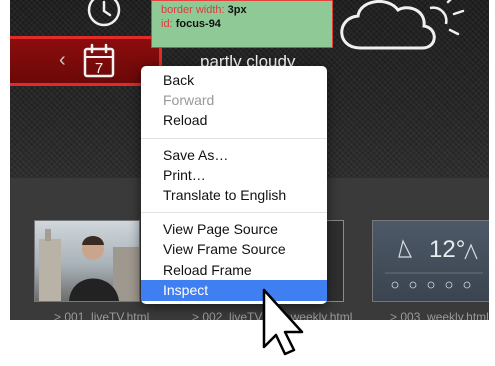 This screenshot has height=366, width=495. Describe the element at coordinates (234, 249) in the screenshot. I see `menu-item-view-frame-source: View Frame Source` at that location.